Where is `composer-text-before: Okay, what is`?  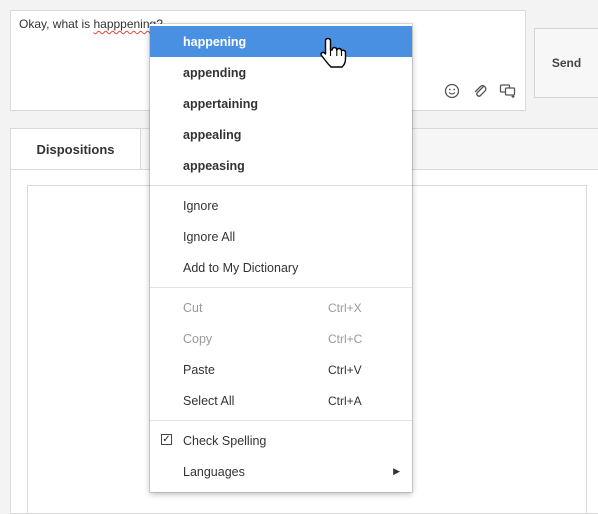 composer-text-before: Okay, what is is located at coordinates (56, 24).